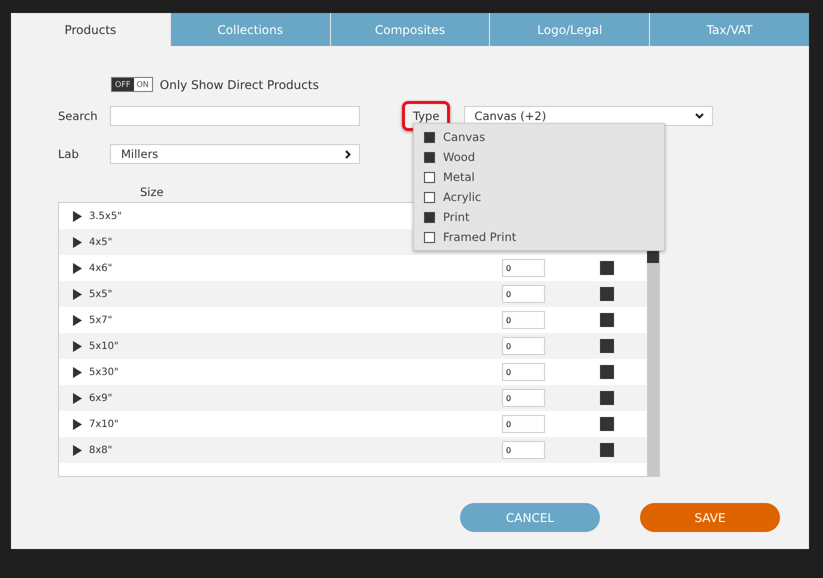 This screenshot has height=578, width=823. I want to click on toggle-off-label: OFF, so click(123, 84).